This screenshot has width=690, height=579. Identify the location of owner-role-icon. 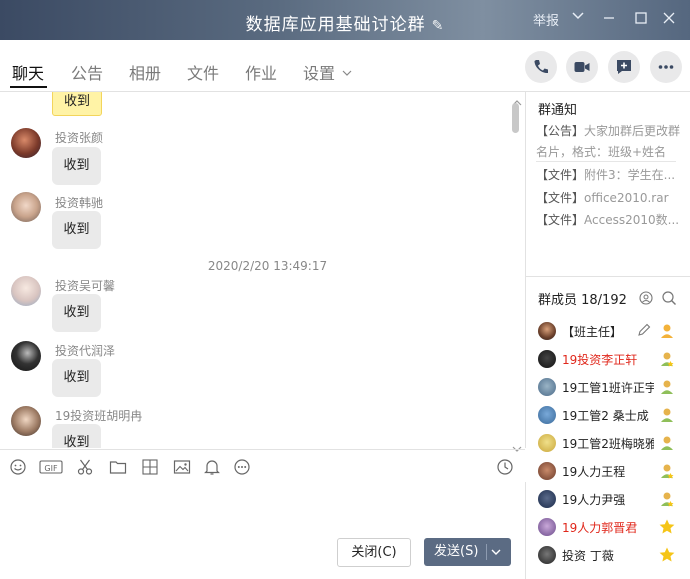
(667, 331).